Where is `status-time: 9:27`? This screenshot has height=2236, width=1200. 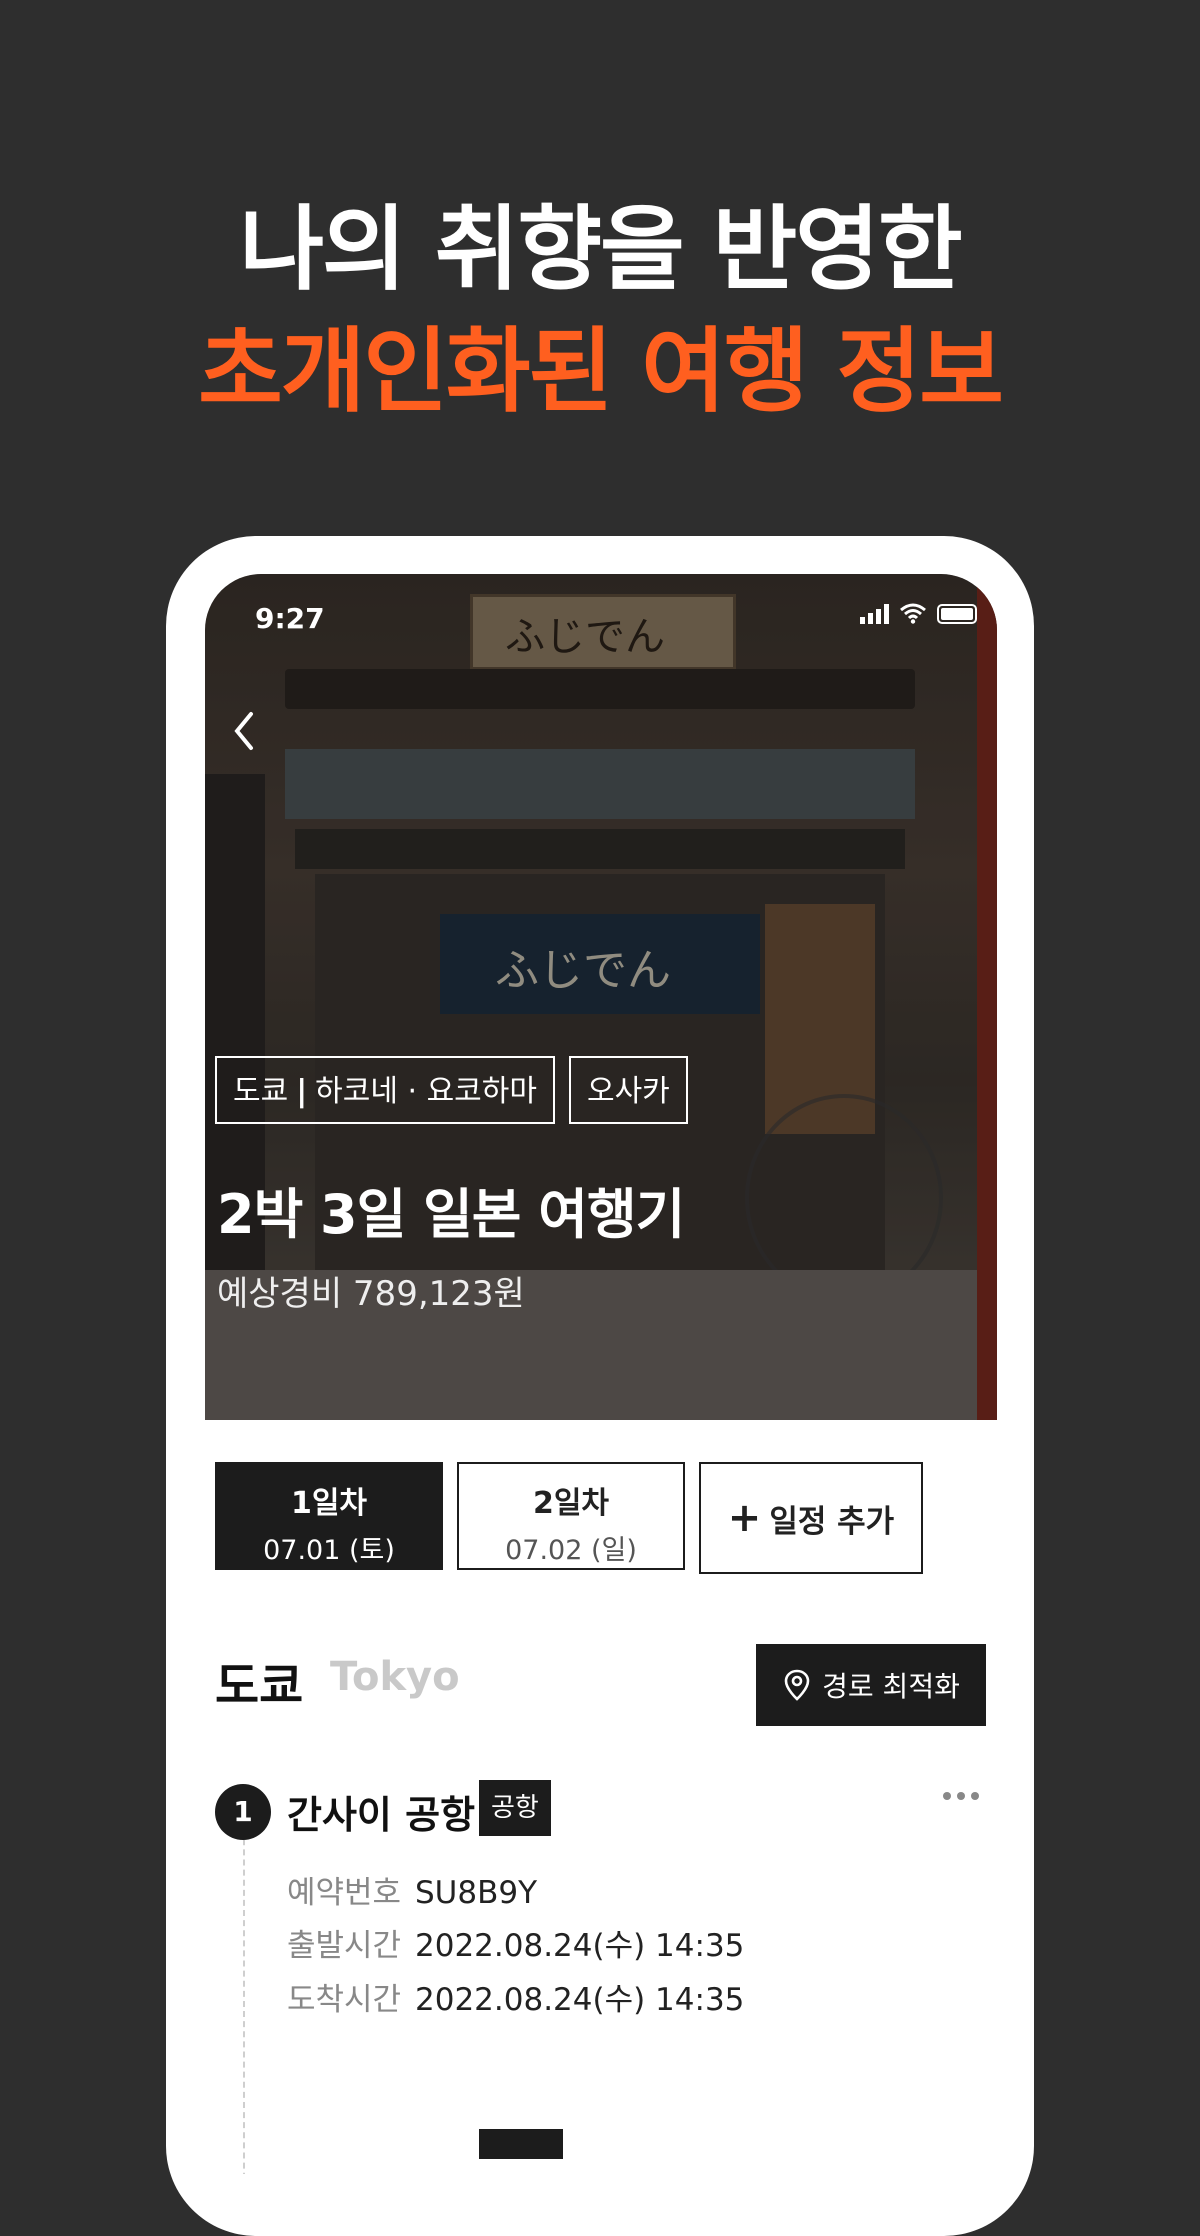 status-time: 9:27 is located at coordinates (290, 618).